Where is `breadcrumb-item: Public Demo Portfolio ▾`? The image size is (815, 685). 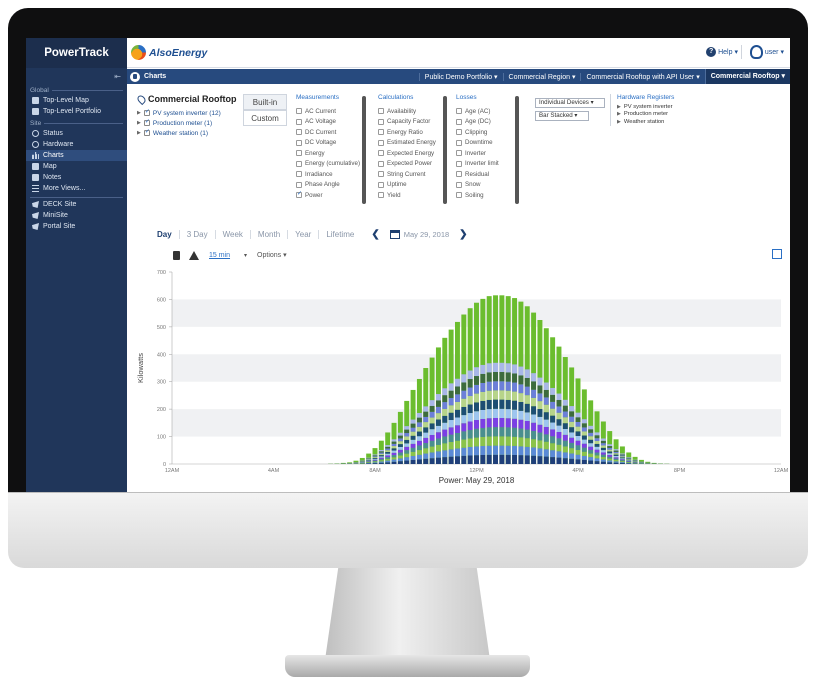
breadcrumb-item: Public Demo Portfolio ▾ is located at coordinates (460, 76).